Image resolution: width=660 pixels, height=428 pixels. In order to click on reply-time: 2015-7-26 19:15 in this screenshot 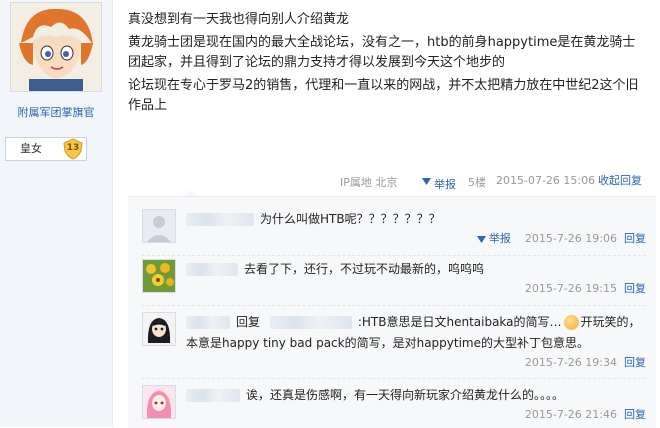, I will do `click(570, 288)`.